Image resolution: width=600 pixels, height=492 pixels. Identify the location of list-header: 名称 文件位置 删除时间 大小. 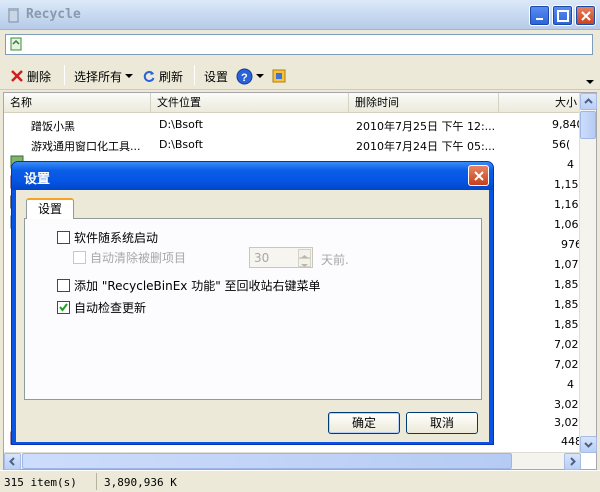
(293, 103).